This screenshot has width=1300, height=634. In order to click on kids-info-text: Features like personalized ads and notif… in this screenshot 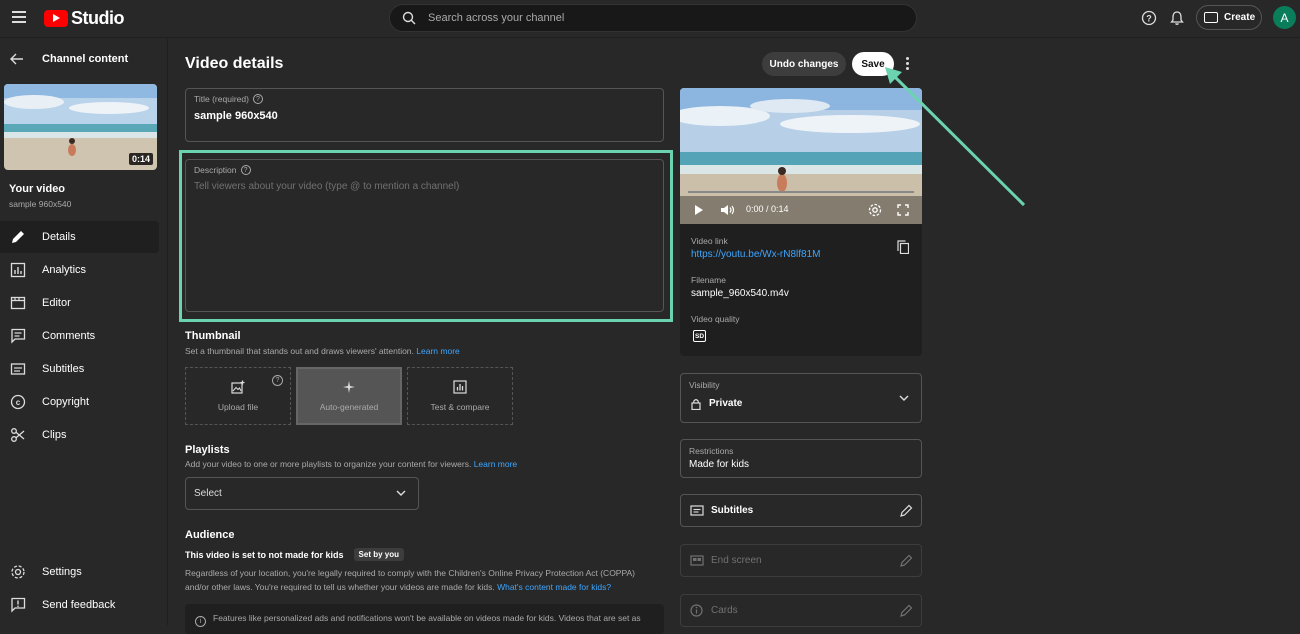, I will do `click(427, 618)`.